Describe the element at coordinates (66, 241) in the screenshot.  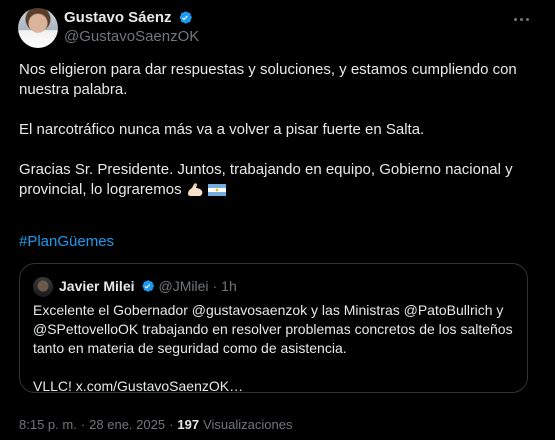
I see `hashtag-link: #PlanGüemes` at that location.